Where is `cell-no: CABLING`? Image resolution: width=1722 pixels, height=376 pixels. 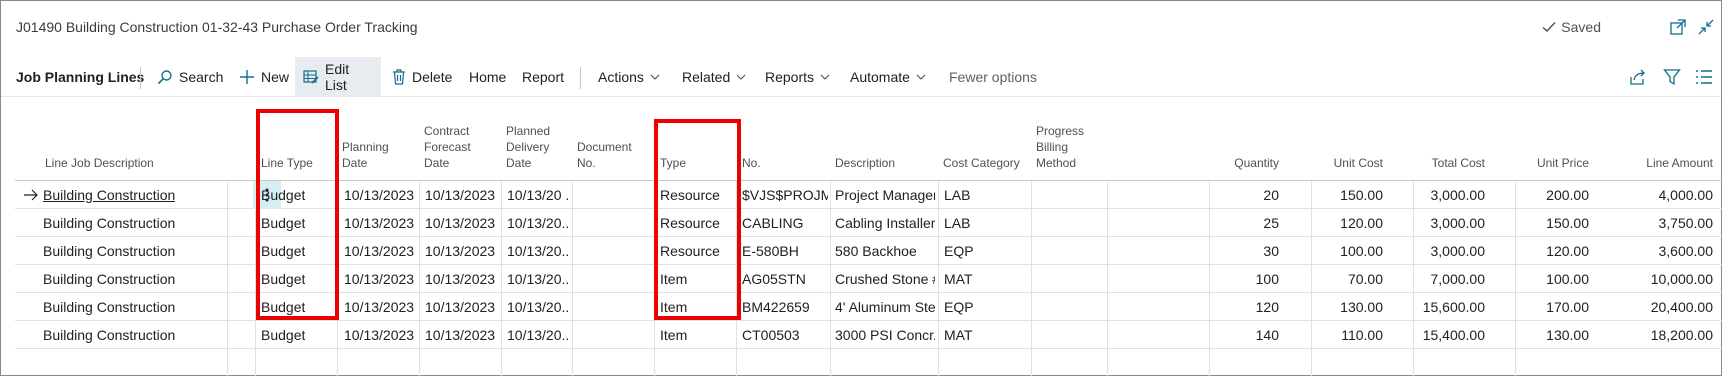 cell-no: CABLING is located at coordinates (785, 223).